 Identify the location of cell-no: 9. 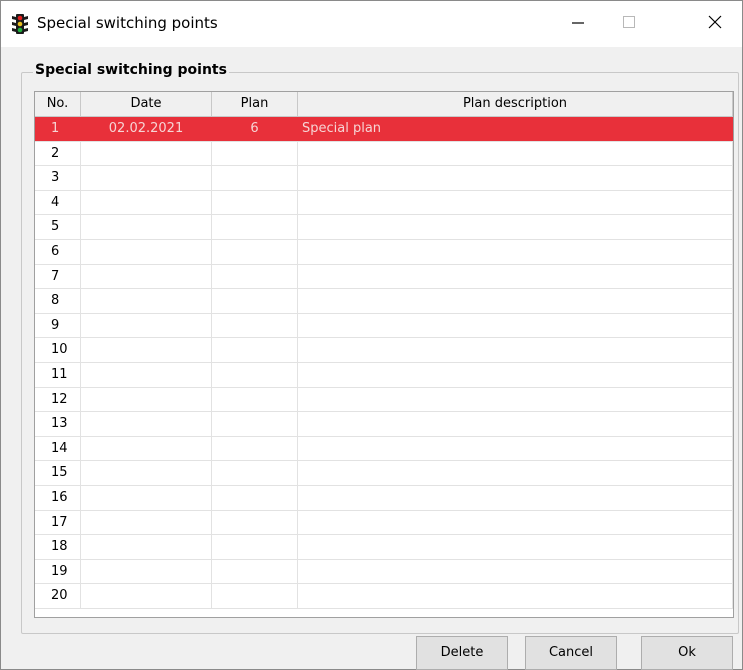
(58, 325).